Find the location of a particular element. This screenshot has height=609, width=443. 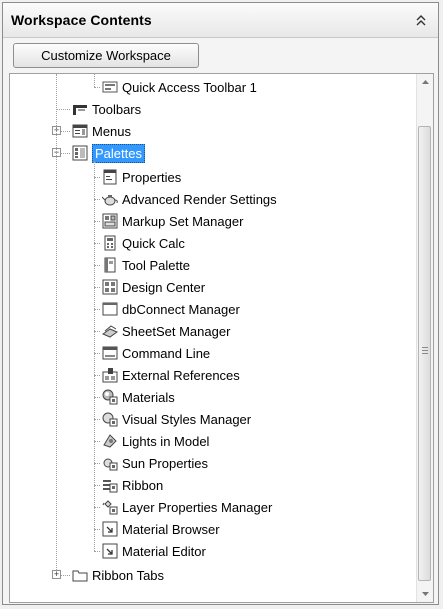

ribbon-icon is located at coordinates (110, 485).